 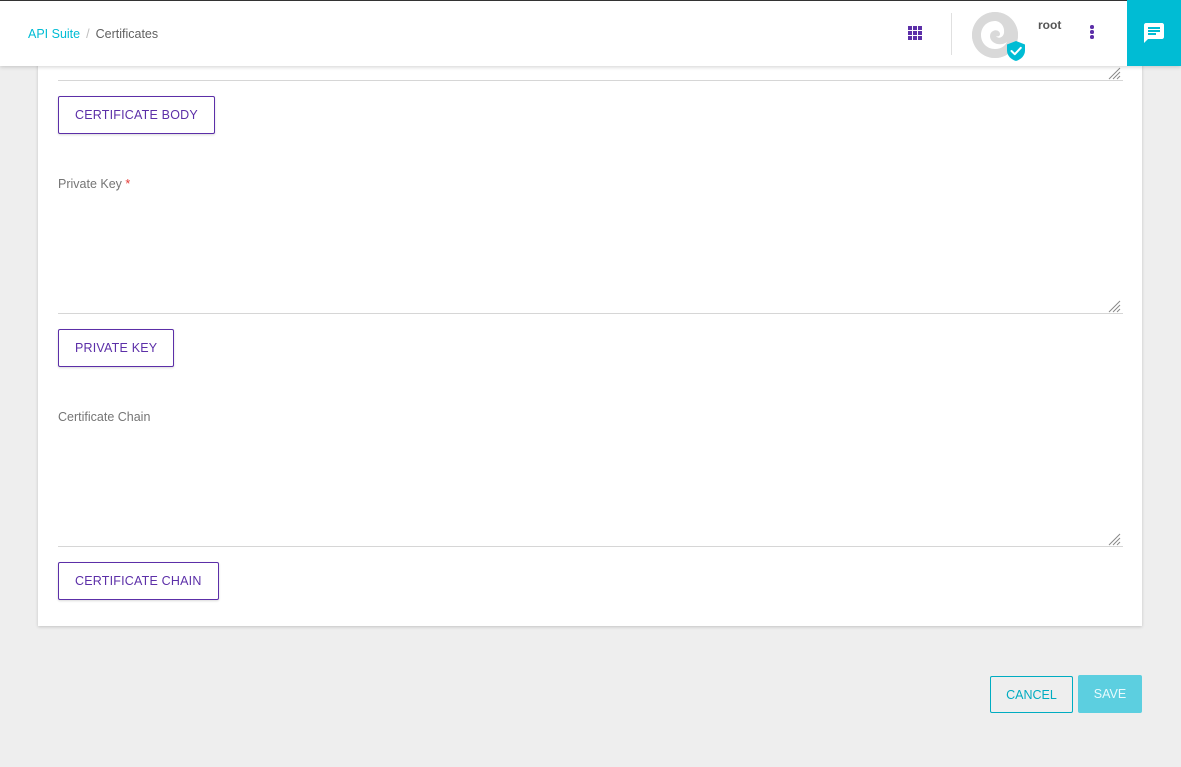 I want to click on username: root, so click(x=1049, y=25).